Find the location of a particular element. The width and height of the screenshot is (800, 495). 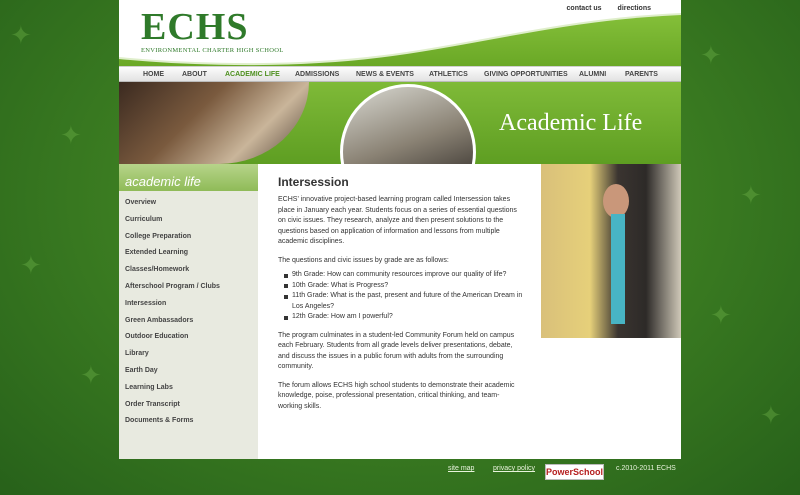

photo-face is located at coordinates (616, 201).